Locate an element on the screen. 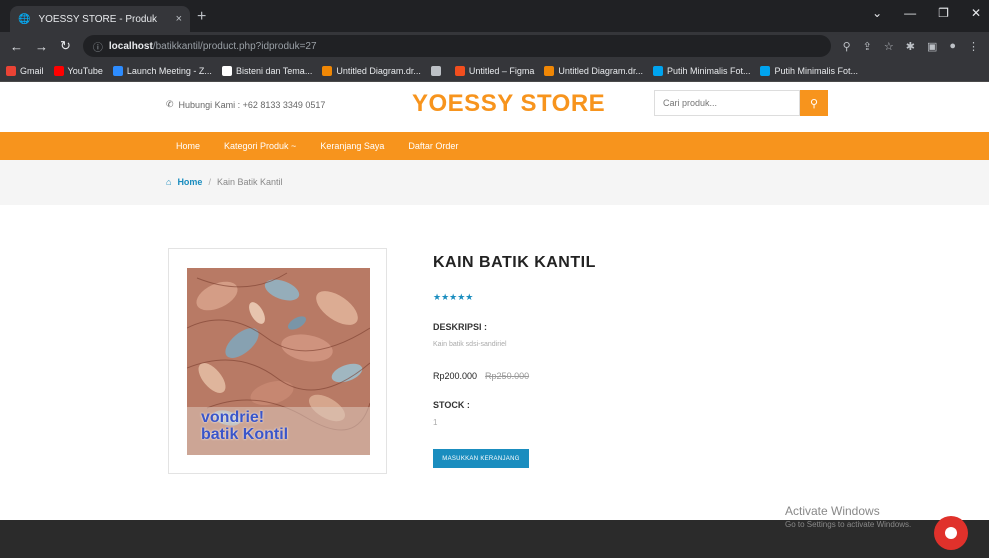 The height and width of the screenshot is (558, 989). zoom-icon: ⚲ is located at coordinates (847, 46).